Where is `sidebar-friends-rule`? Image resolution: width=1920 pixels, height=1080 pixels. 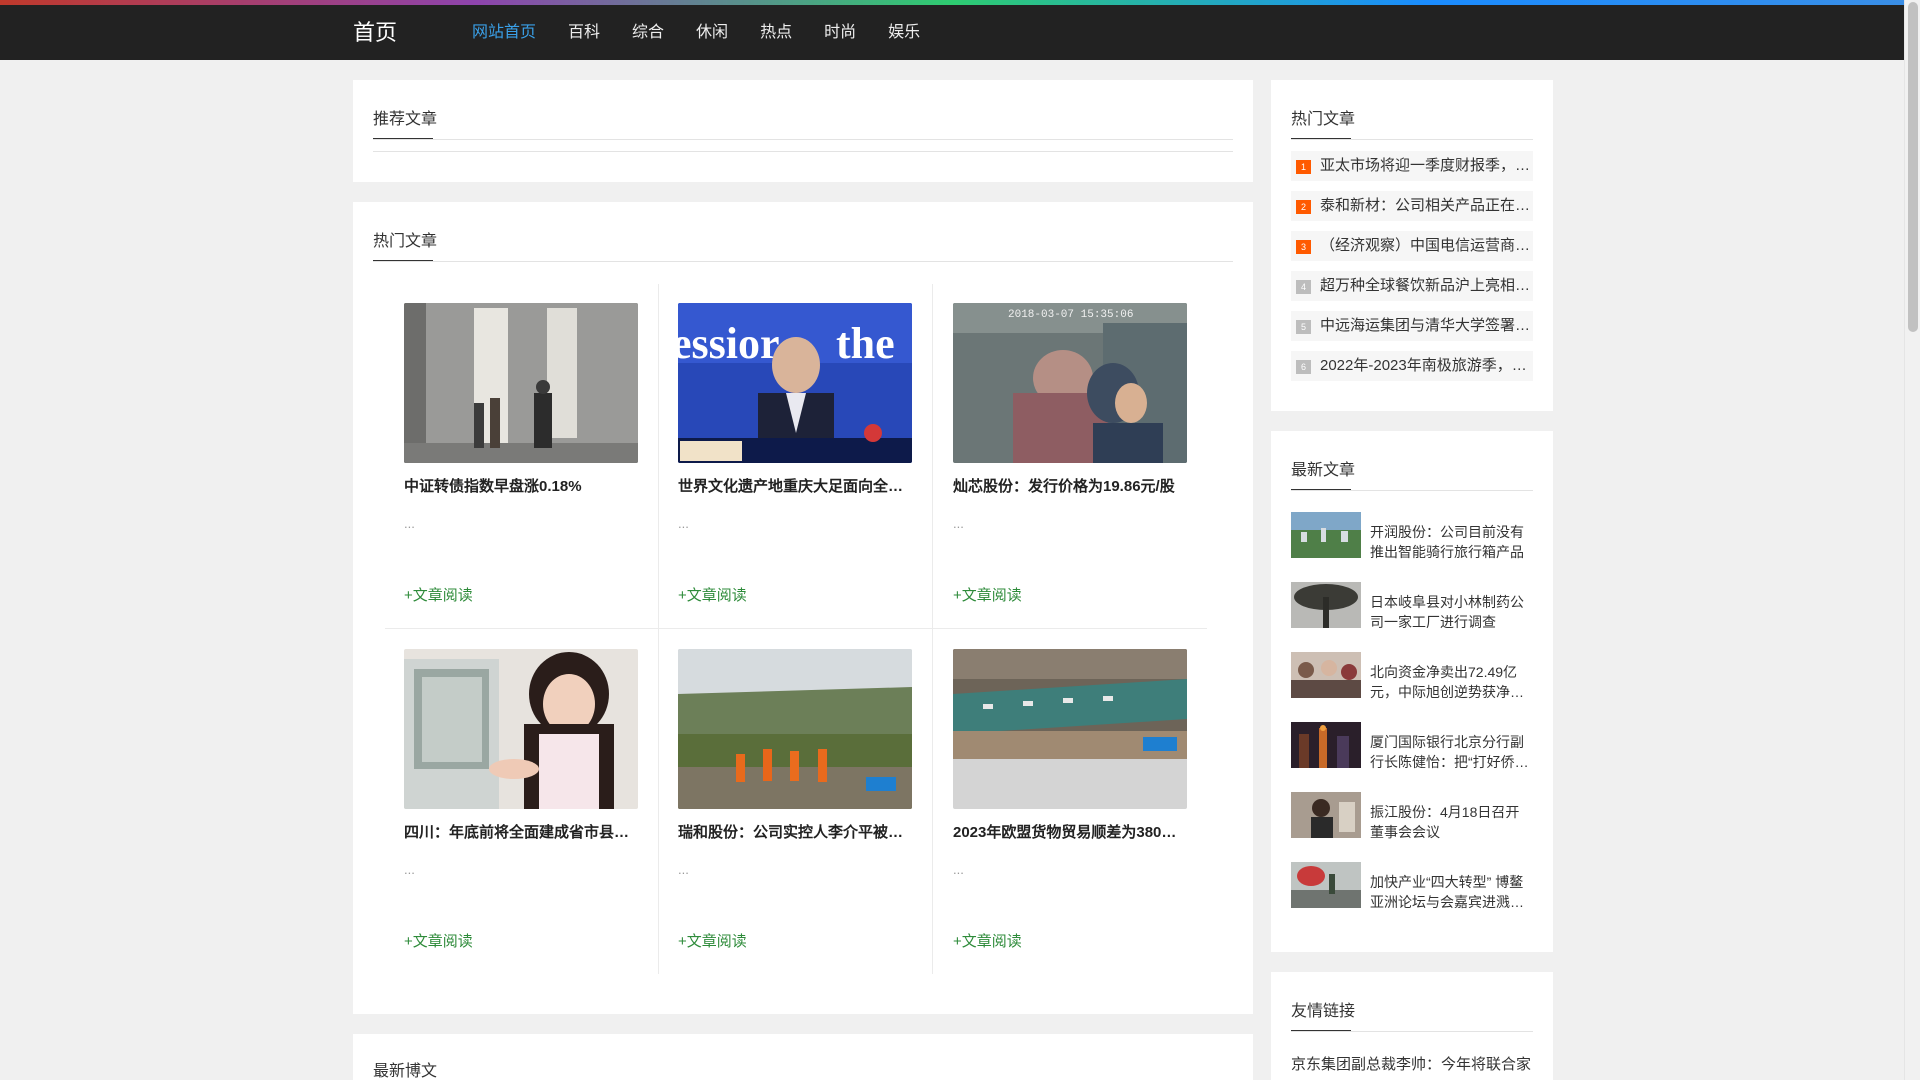 sidebar-friends-rule is located at coordinates (1412, 1031).